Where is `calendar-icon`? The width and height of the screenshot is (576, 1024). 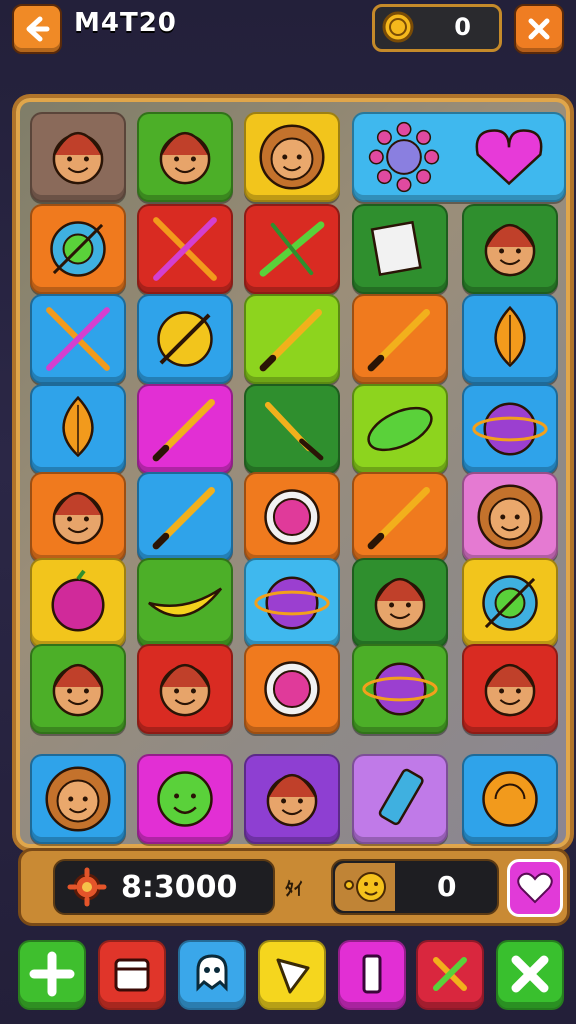
calendar-icon is located at coordinates (132, 976).